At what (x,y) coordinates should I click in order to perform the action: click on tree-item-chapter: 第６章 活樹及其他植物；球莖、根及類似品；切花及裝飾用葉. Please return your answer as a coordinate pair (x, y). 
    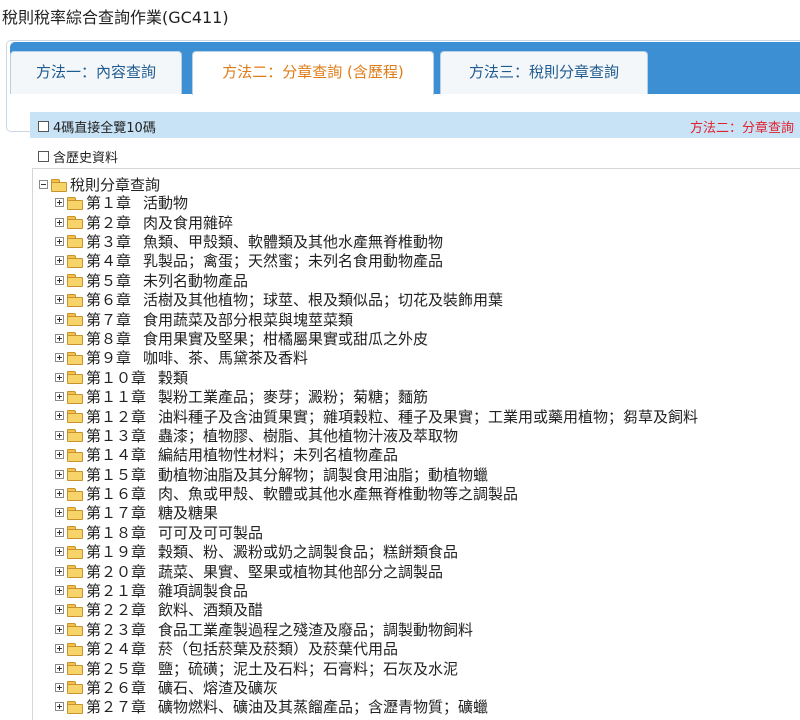
    Looking at the image, I should click on (376, 299).